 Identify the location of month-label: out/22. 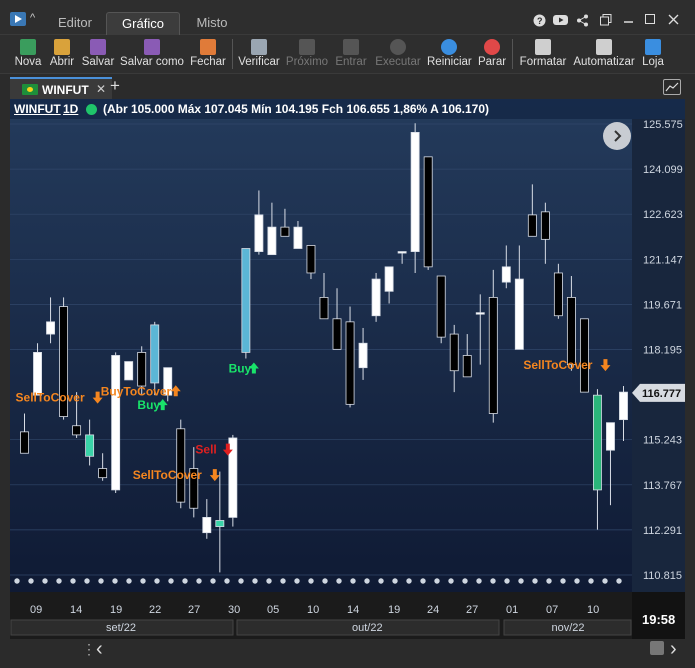
(367, 628).